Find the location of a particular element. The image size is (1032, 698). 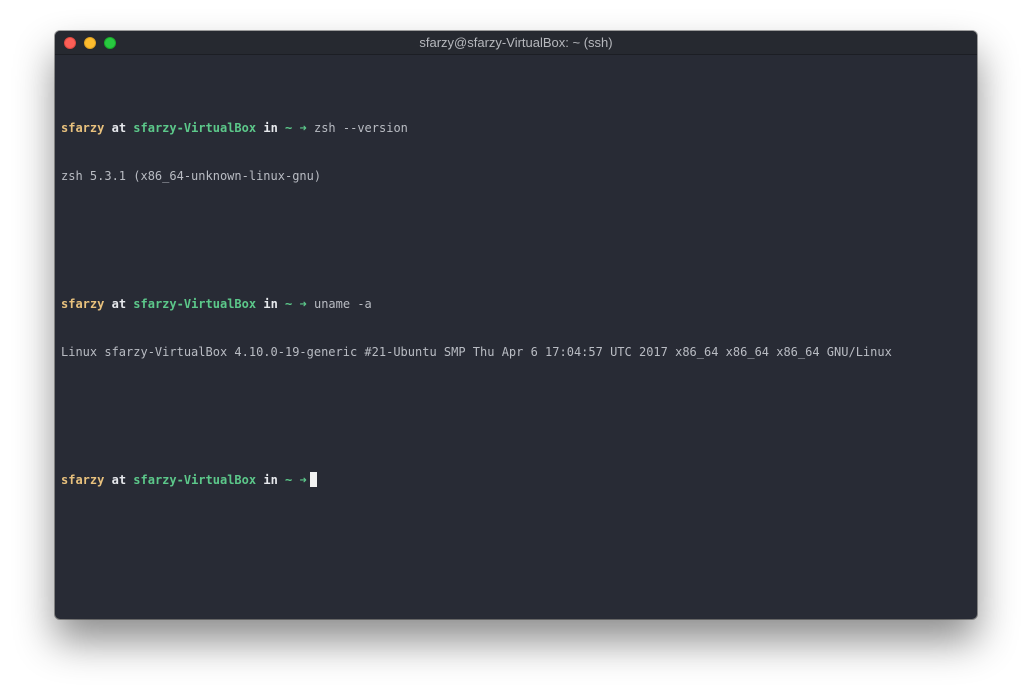

command-text: uname -a is located at coordinates (342, 304).